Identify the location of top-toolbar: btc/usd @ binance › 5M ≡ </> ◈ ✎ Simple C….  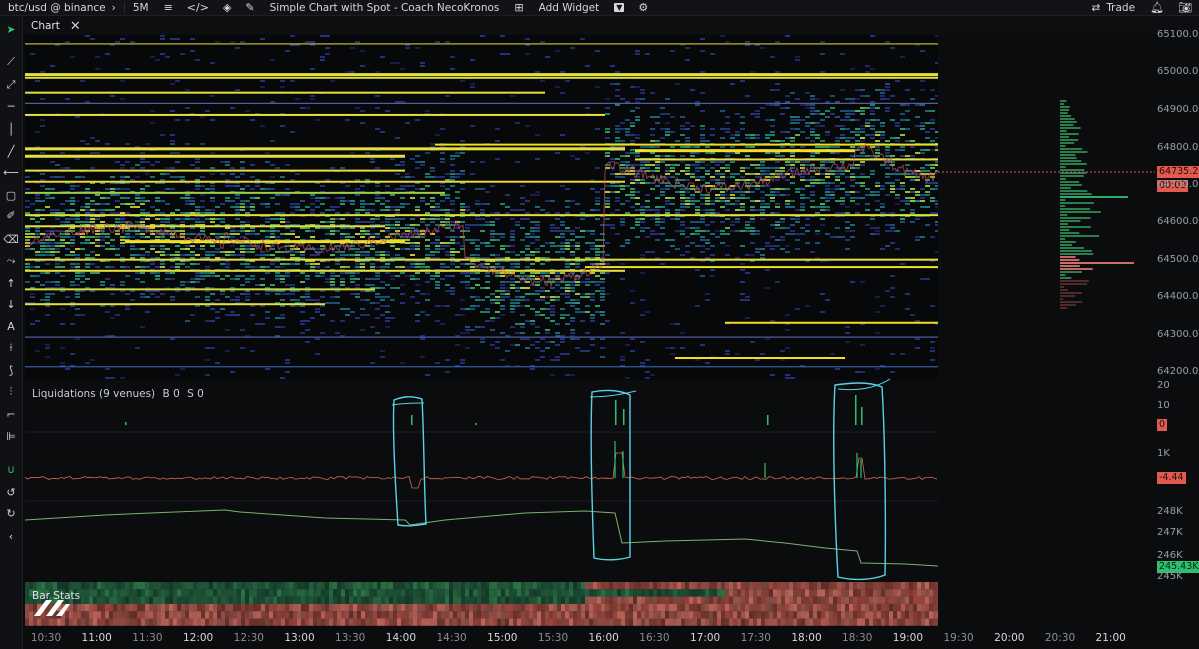
(599, 8).